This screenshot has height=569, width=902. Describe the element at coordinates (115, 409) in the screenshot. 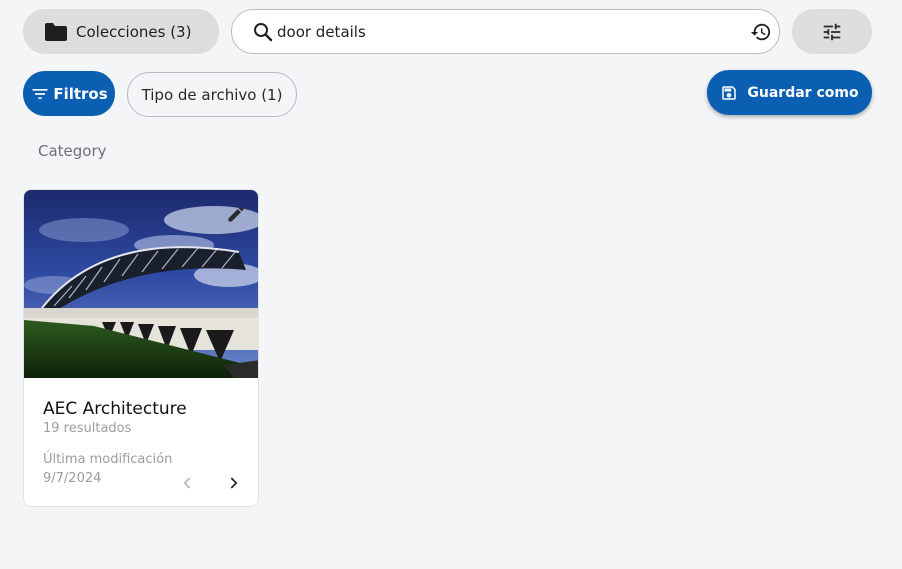

I see `collection-title: AEC Architecture` at that location.